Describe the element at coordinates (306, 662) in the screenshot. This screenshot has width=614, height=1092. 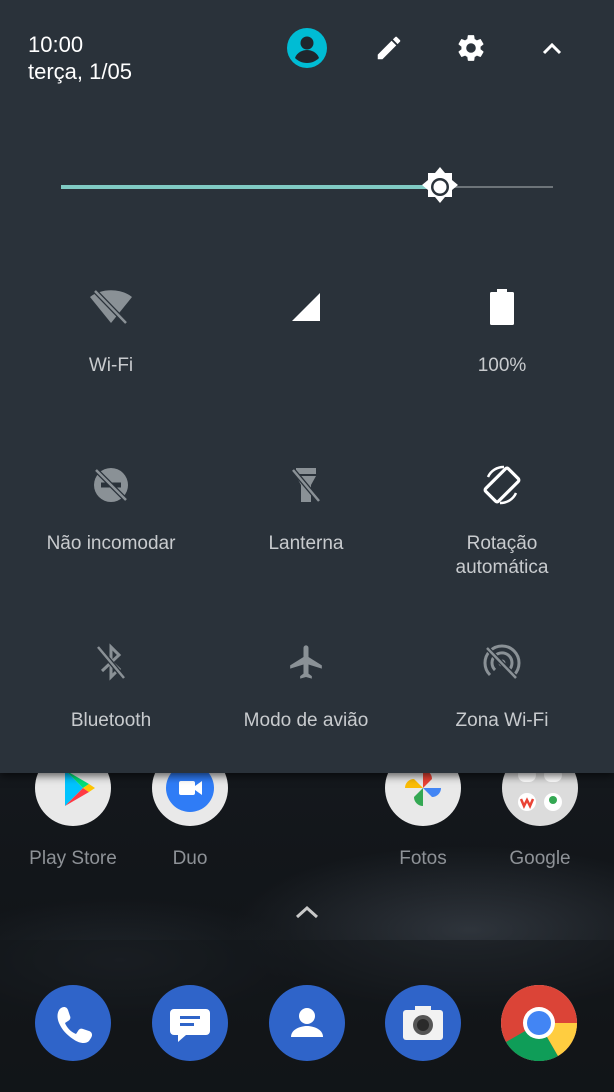
I see `airplane-icon` at that location.